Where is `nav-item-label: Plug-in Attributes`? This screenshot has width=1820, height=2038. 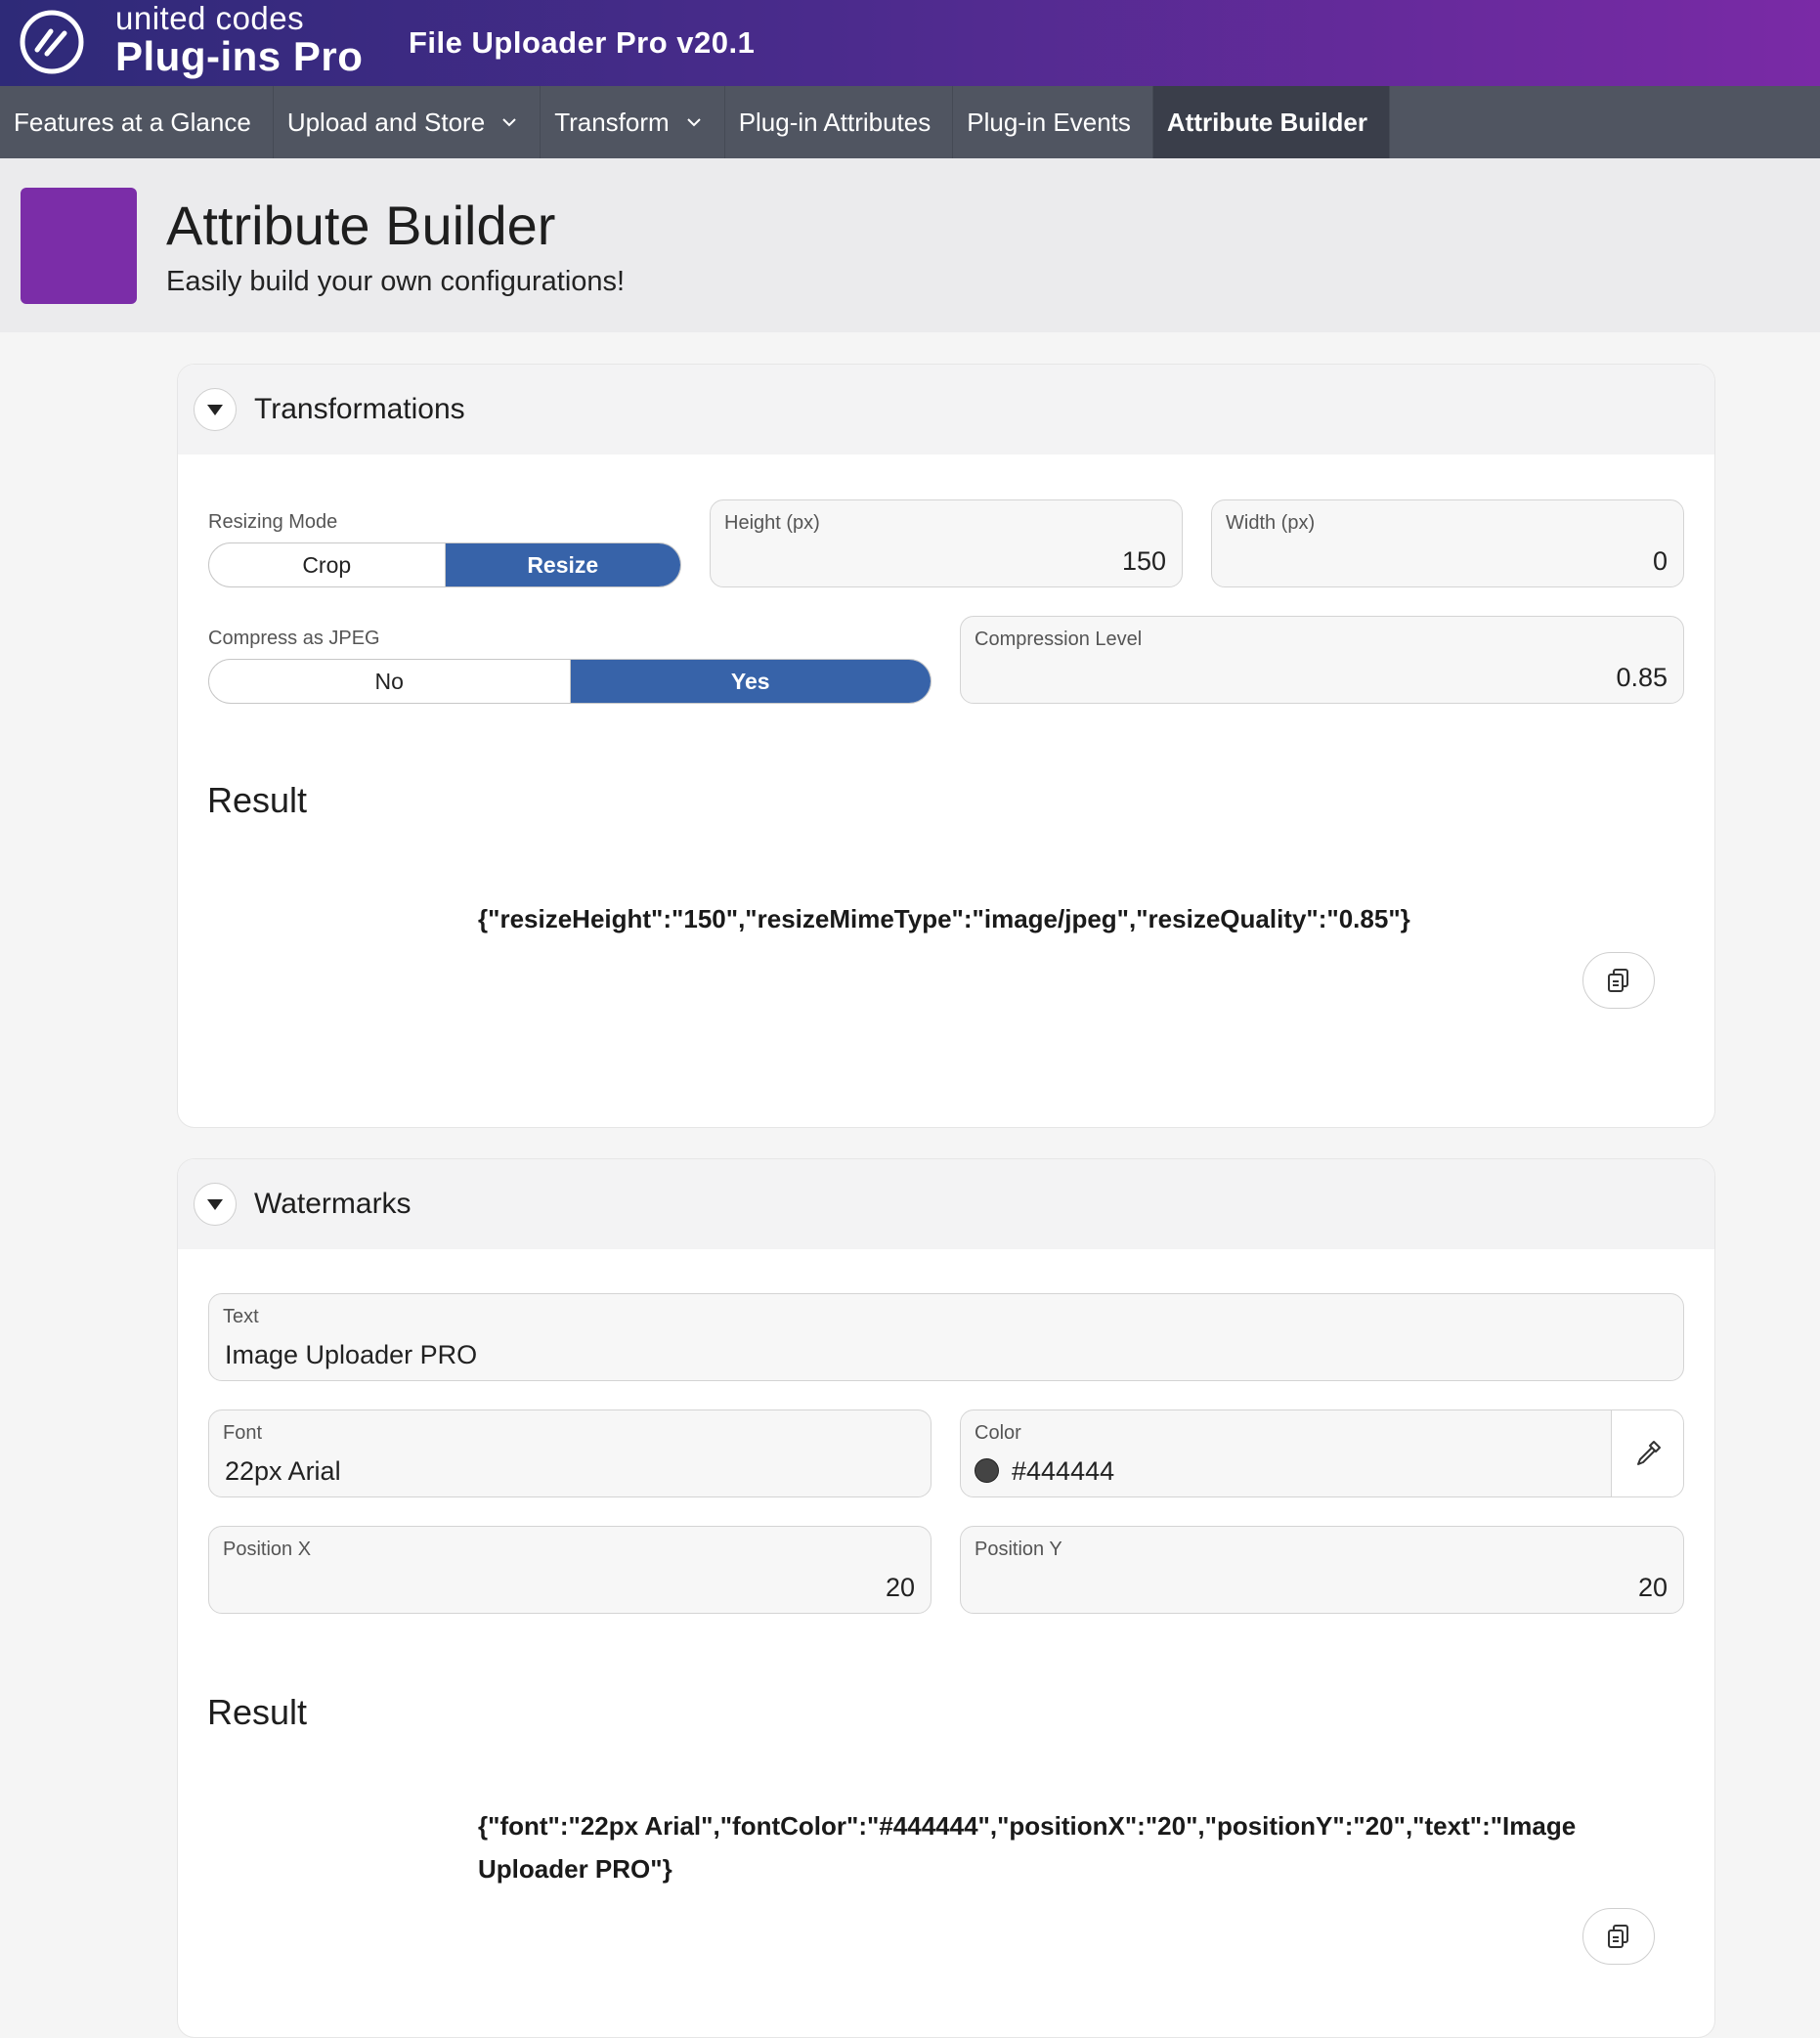
nav-item-label: Plug-in Attributes is located at coordinates (835, 122).